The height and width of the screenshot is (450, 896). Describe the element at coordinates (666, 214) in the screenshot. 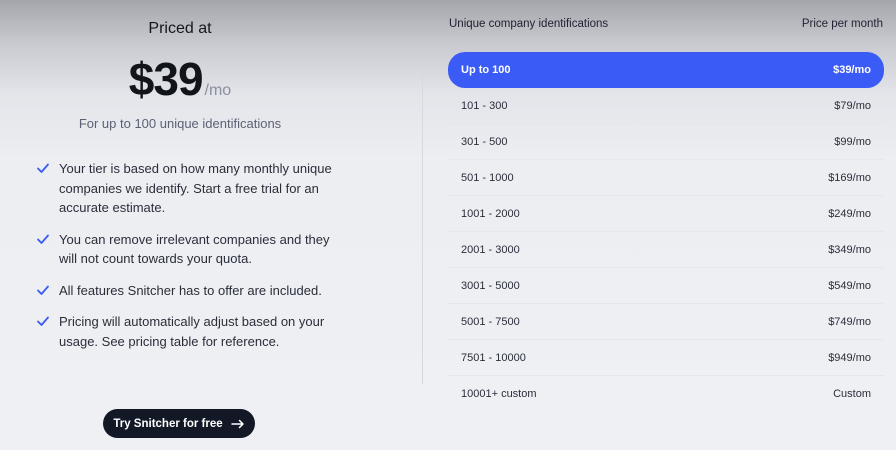

I see `pricing-row: 1001 - 2000 $249/mo` at that location.